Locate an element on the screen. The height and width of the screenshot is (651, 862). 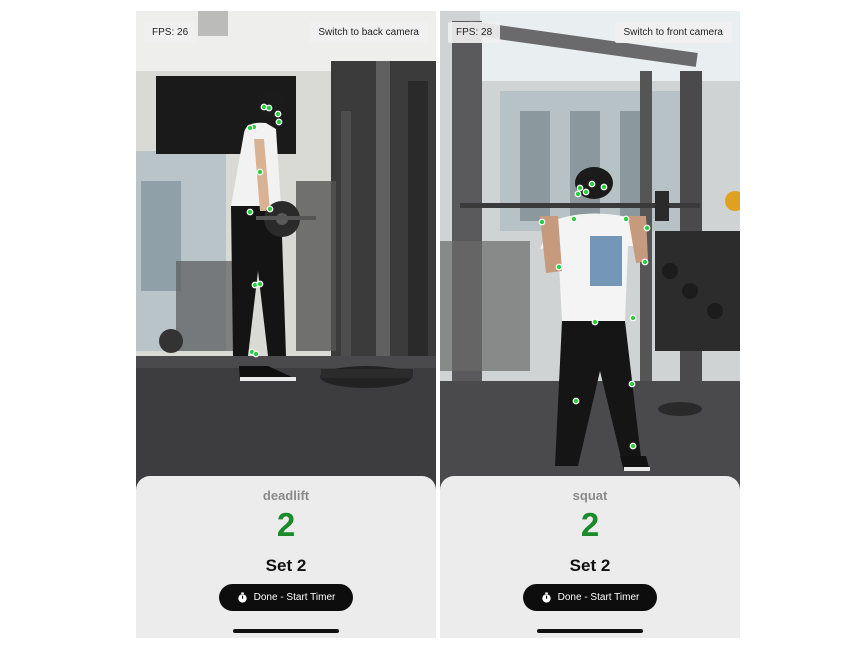
switch-camera-button: Switch to back camera is located at coordinates (368, 32).